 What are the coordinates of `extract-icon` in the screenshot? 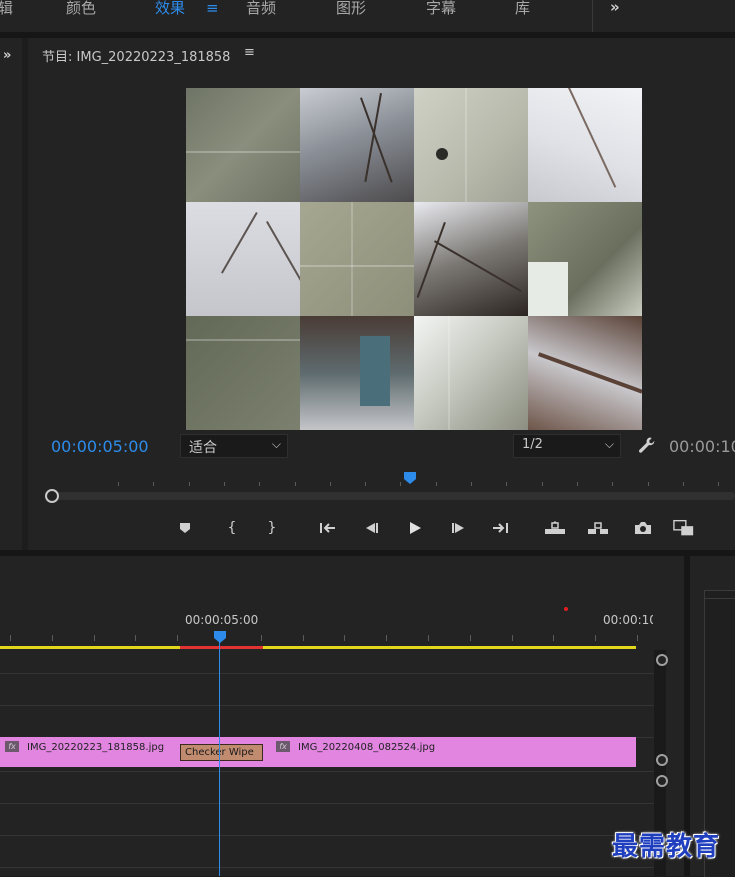 It's located at (598, 528).